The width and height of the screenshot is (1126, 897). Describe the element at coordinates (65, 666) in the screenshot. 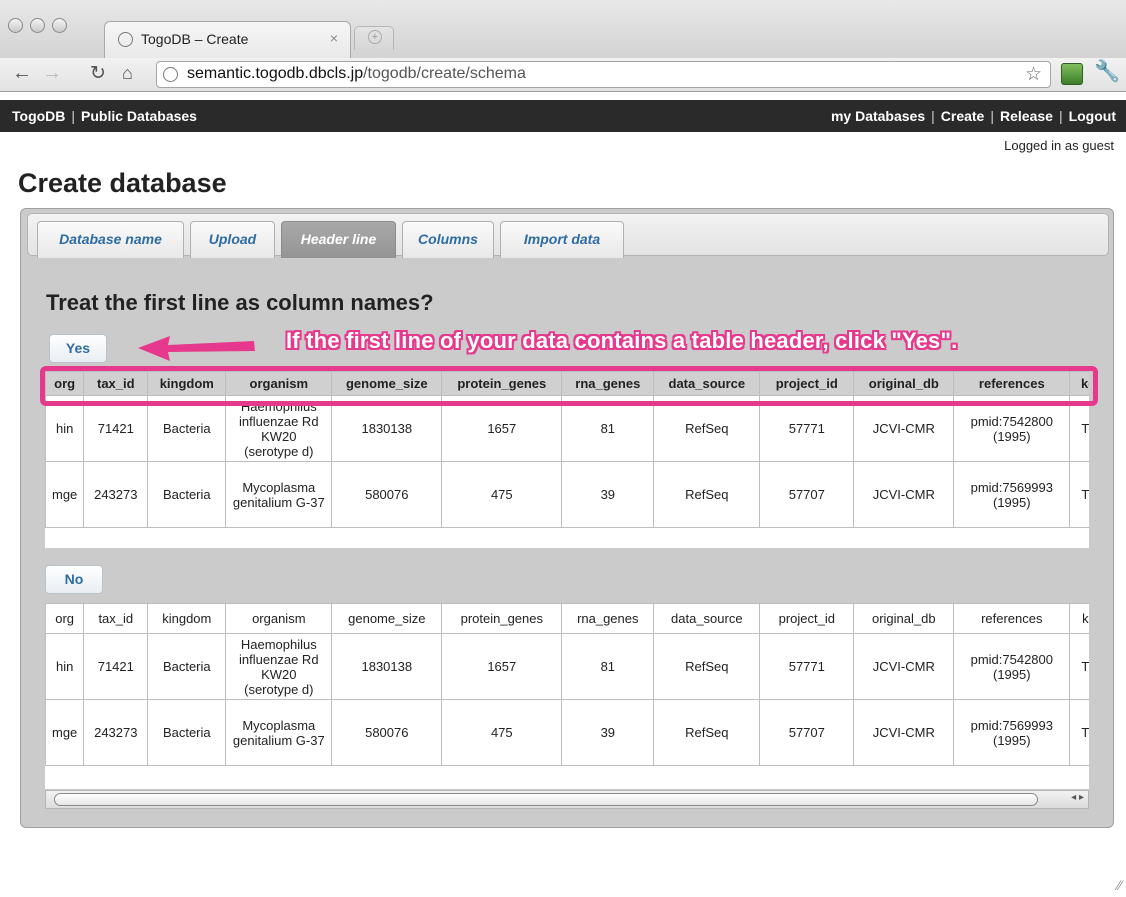

I see `table-cell: hin` at that location.